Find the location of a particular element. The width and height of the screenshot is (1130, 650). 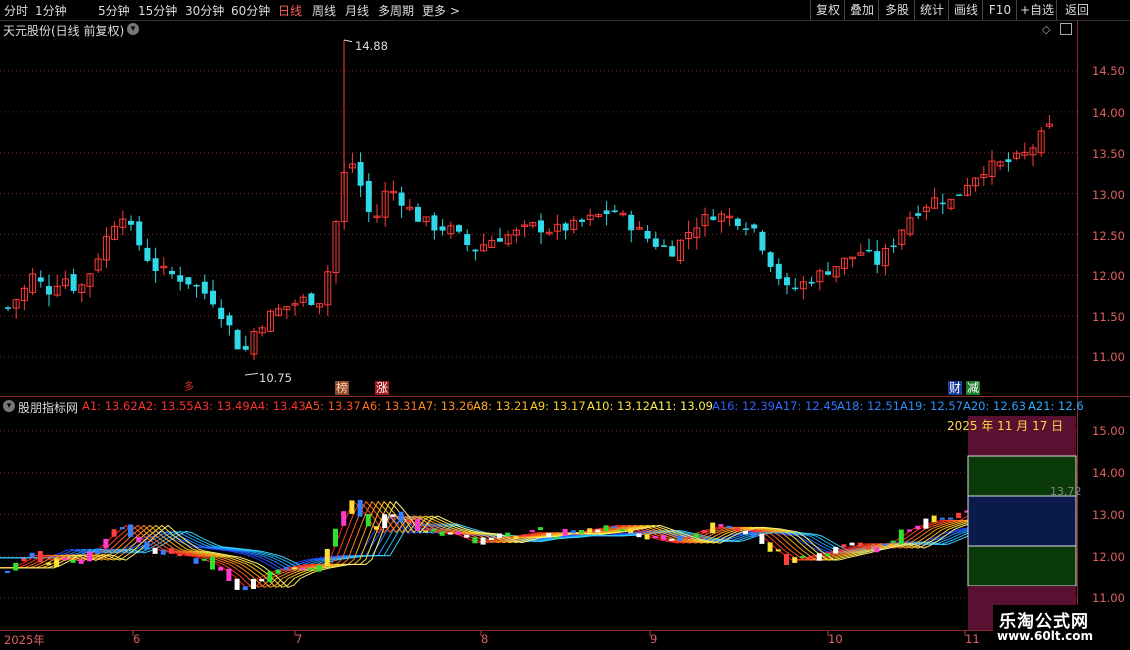

watermark-logo: 乐淘公式网 www.60lt.com is located at coordinates (1052, 625).